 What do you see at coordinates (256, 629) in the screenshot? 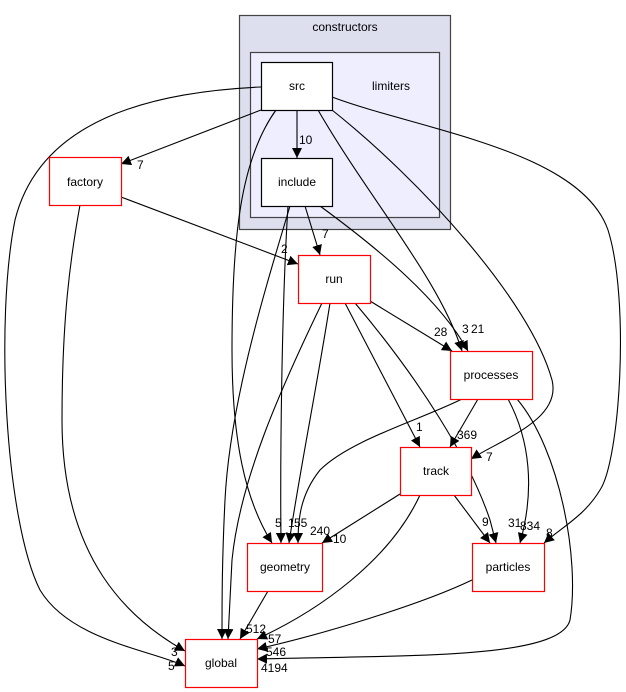
I see `edge-label-geometry-global: 512` at bounding box center [256, 629].